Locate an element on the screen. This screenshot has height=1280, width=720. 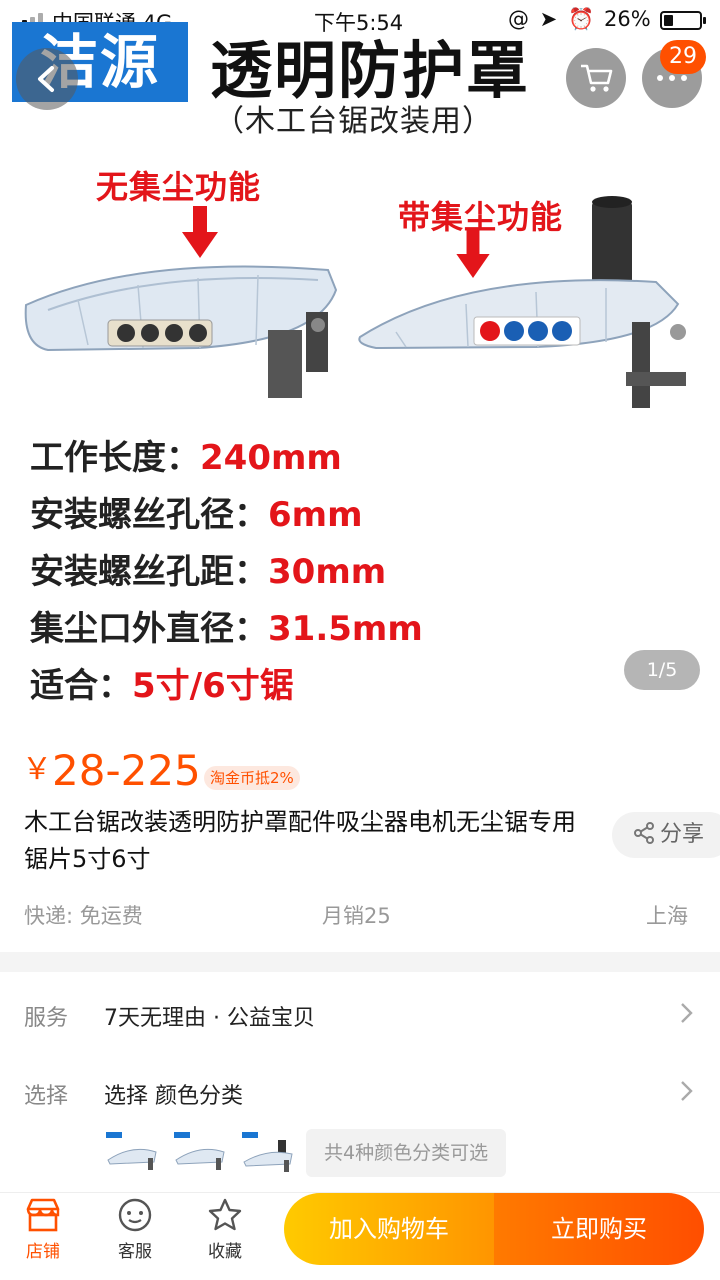
chevron-left-icon is located at coordinates (46, 79).